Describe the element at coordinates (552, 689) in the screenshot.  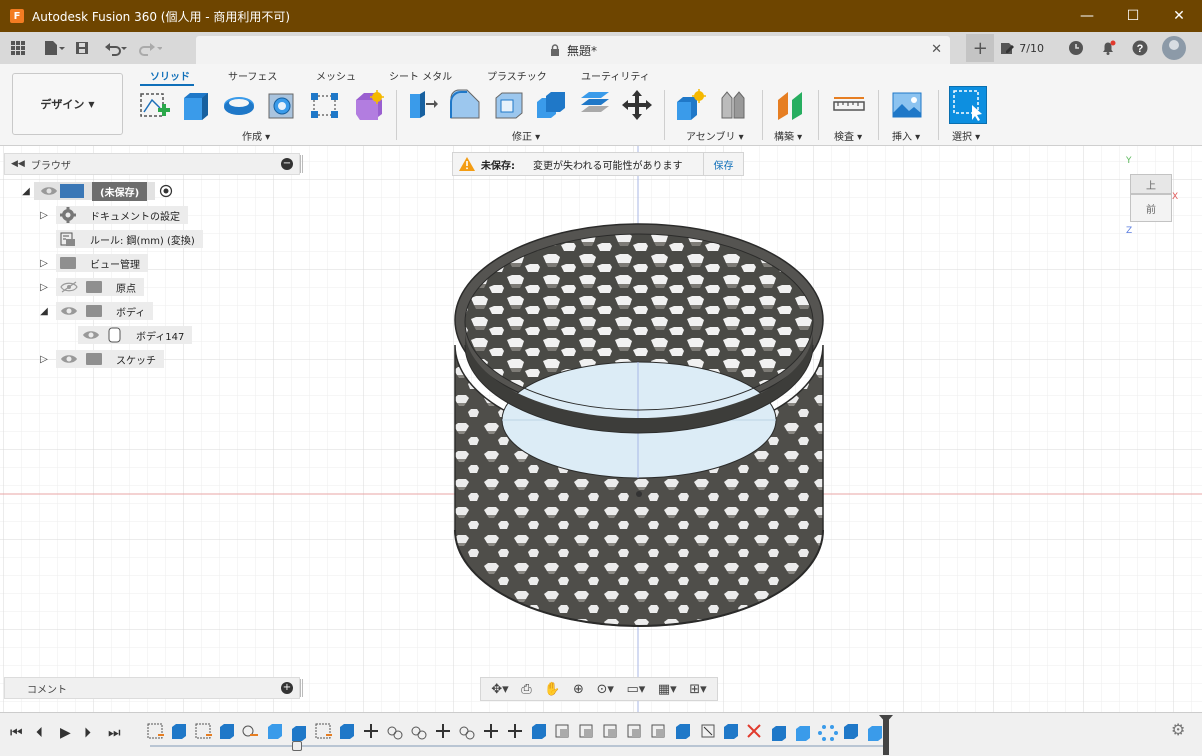
I see `pan-hand-icon: ✋` at that location.